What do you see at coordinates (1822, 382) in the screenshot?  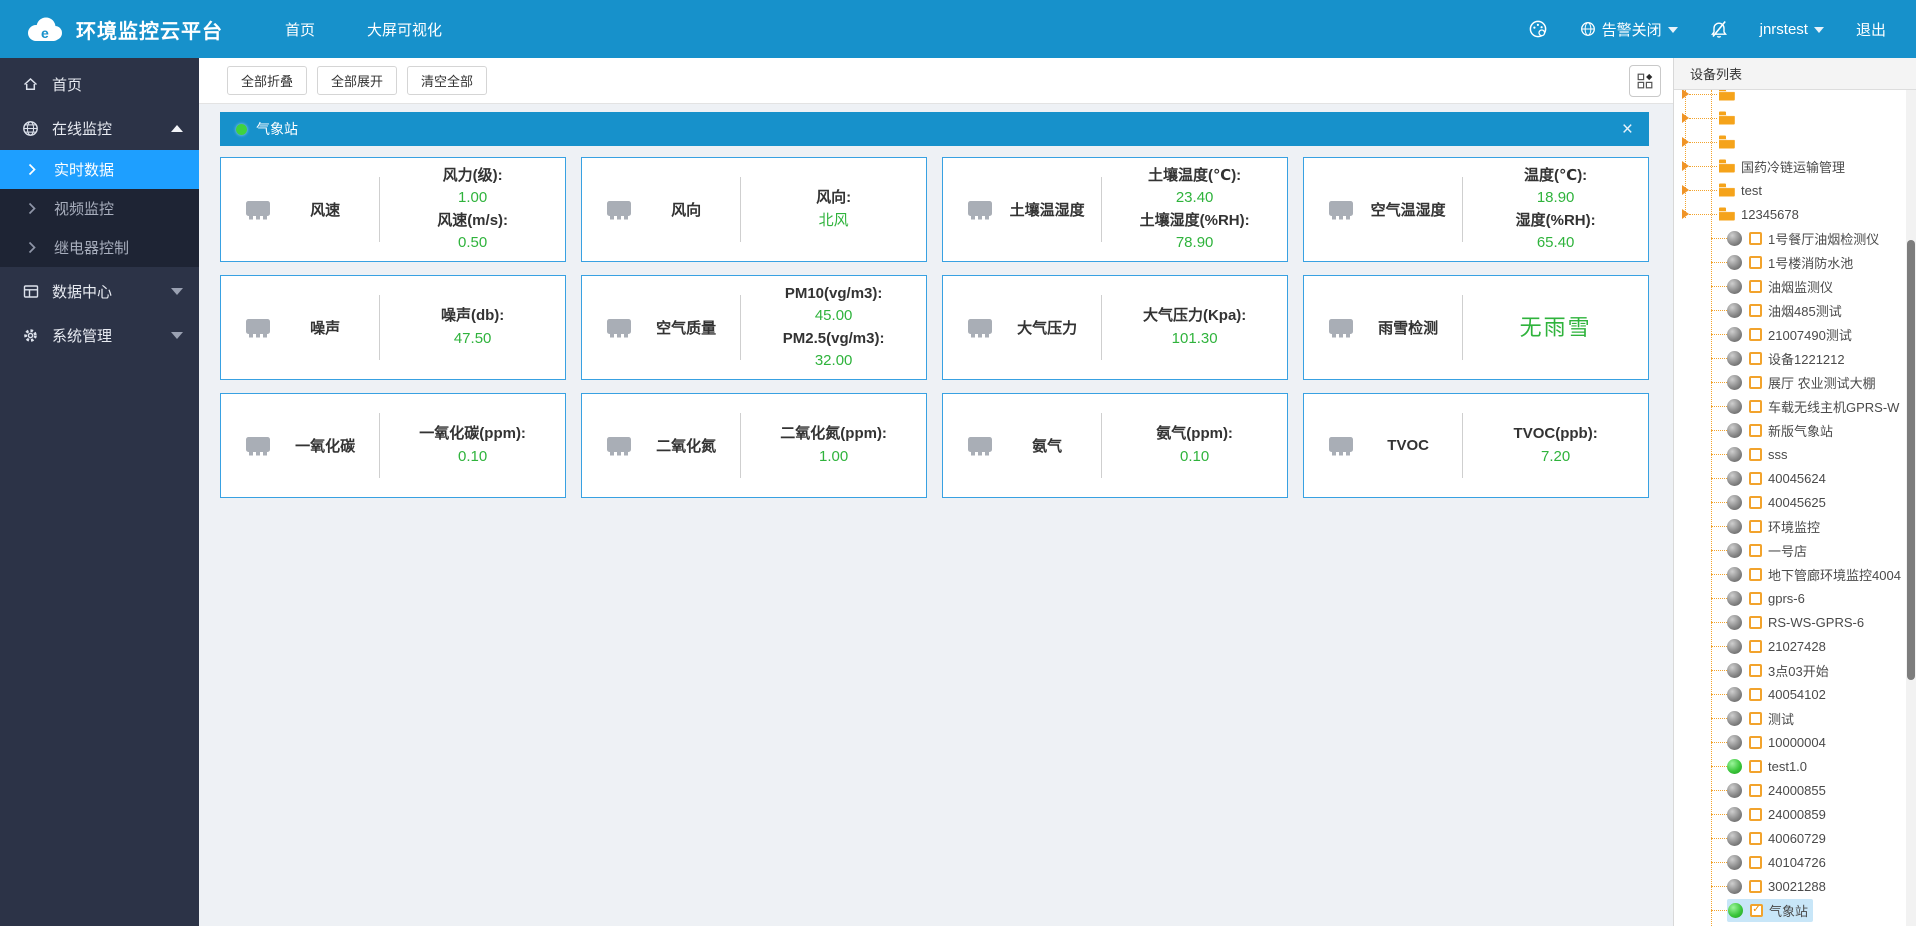 I see `device-label: 展厅 农业测试大棚` at bounding box center [1822, 382].